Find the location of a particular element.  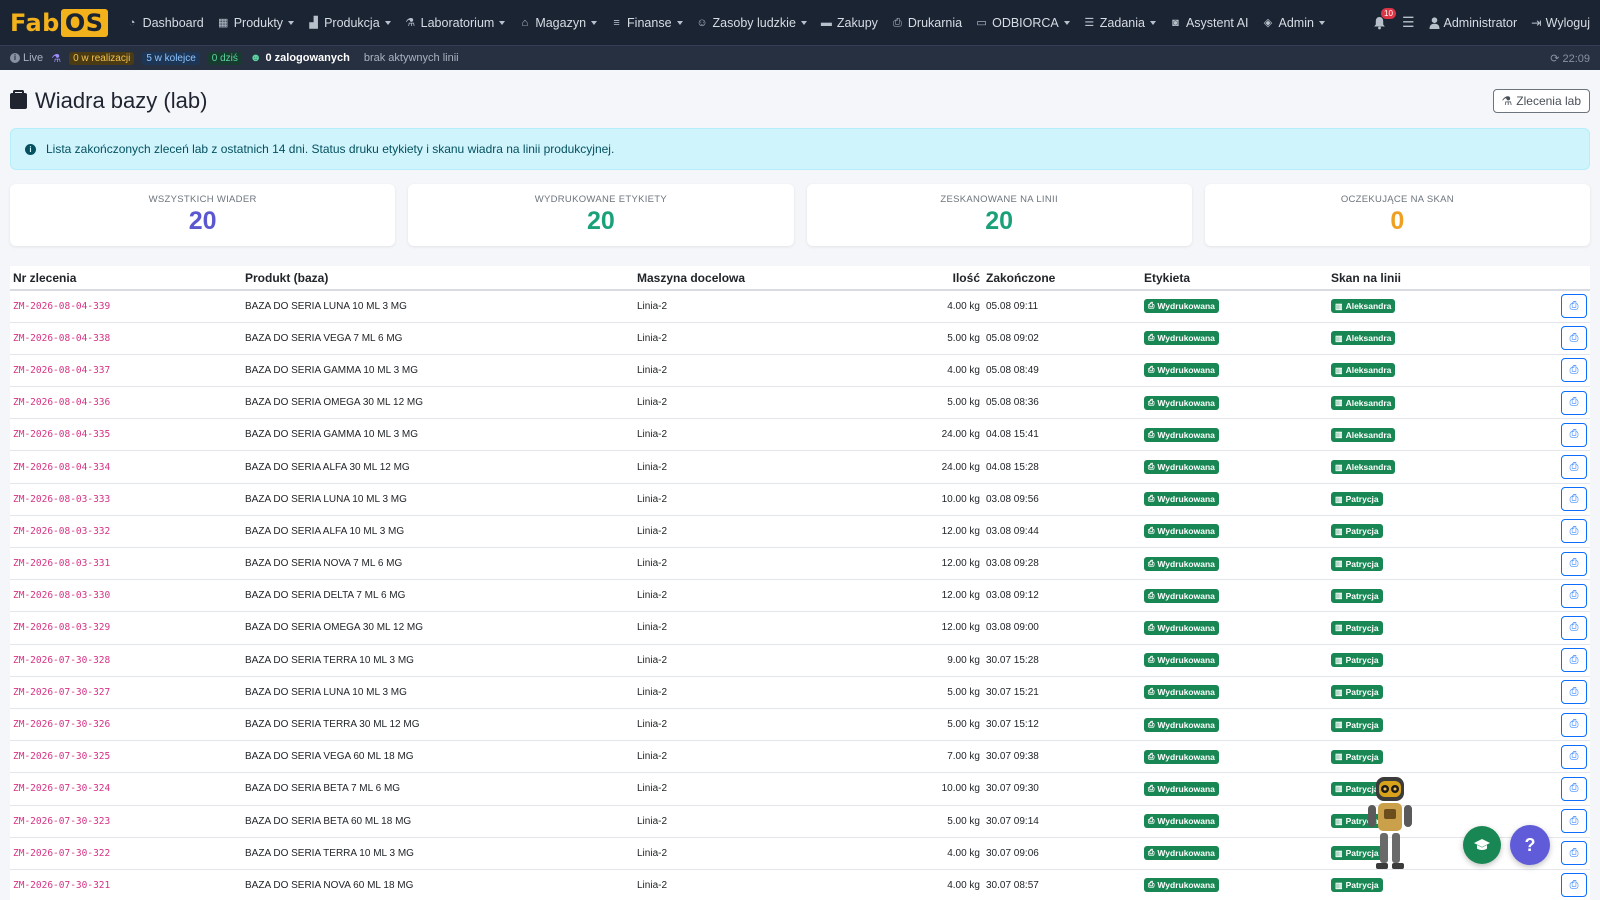

order-number-link: ZM-2026-07-30-321 is located at coordinates (61, 885).